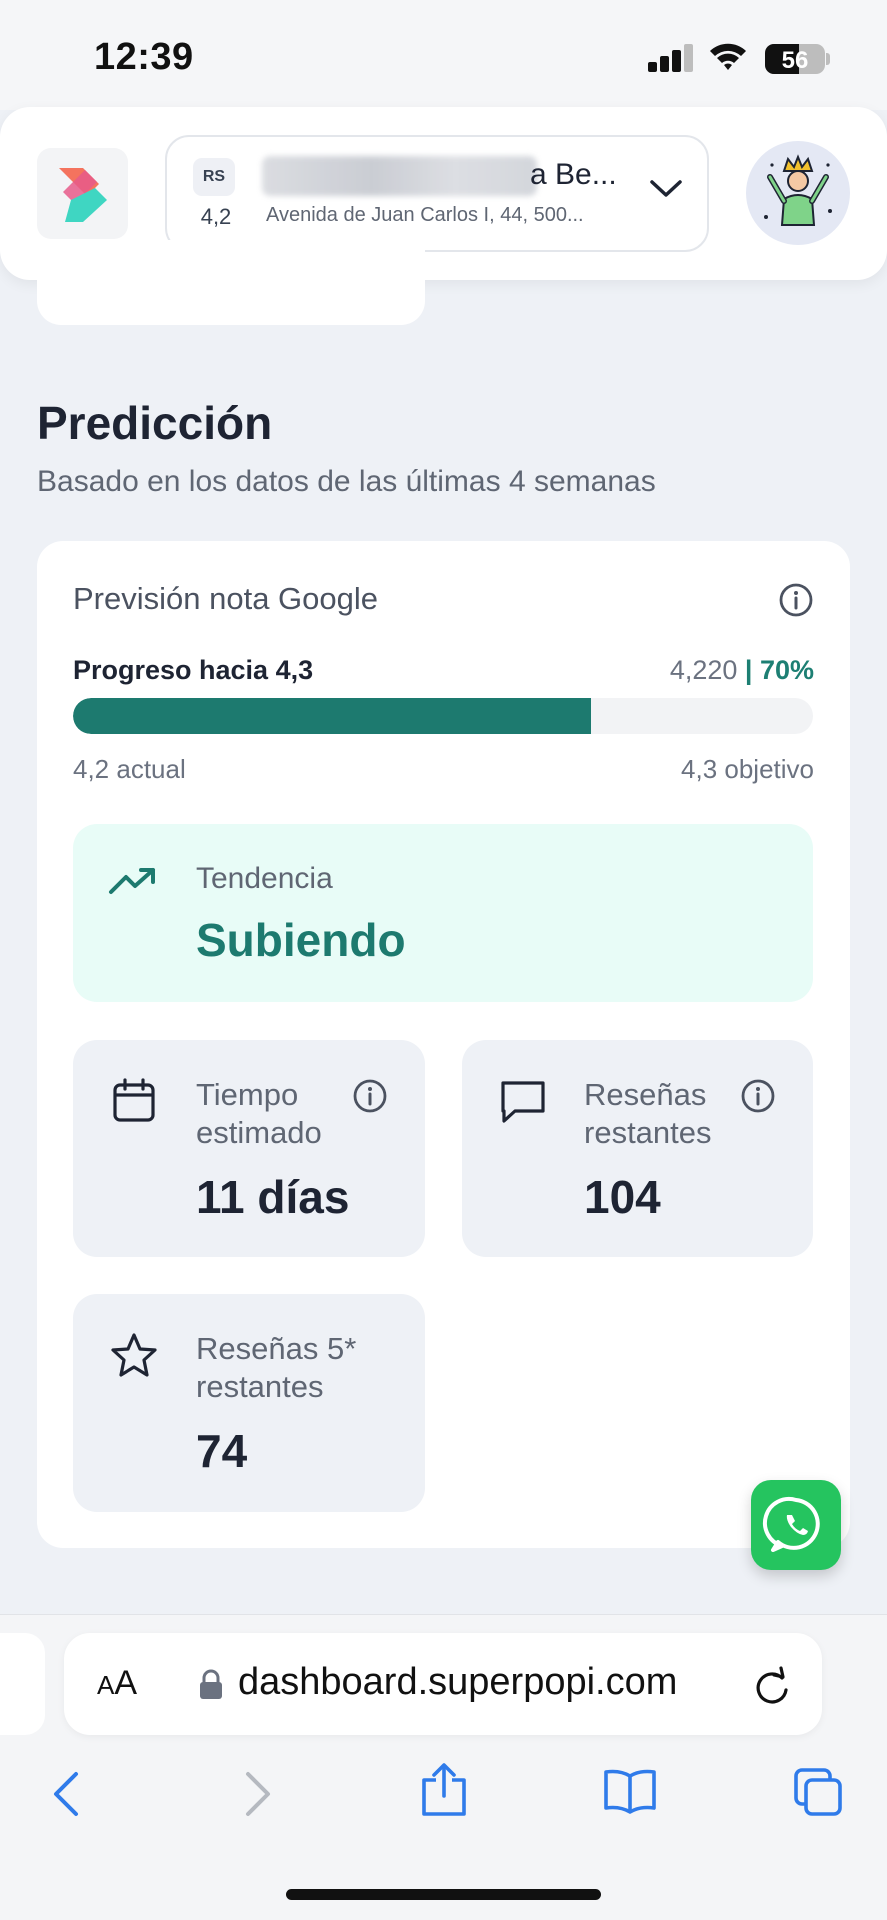  Describe the element at coordinates (332, 716) in the screenshot. I see `progress-bar-fill` at that location.